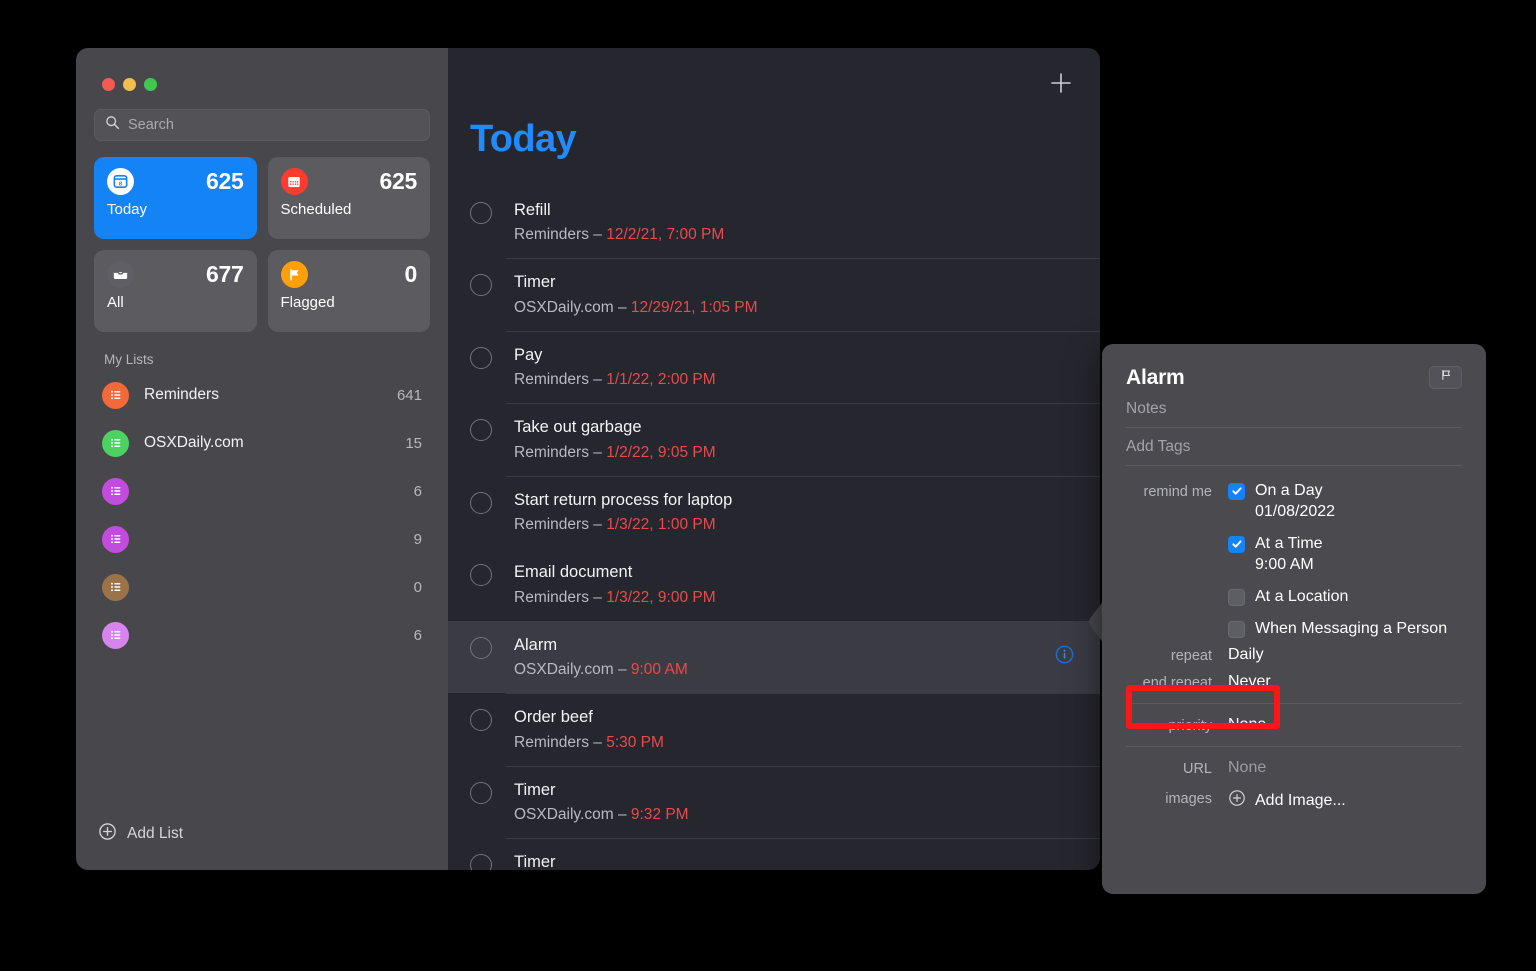 The width and height of the screenshot is (1536, 971). I want to click on smart-list-count: 625, so click(225, 181).